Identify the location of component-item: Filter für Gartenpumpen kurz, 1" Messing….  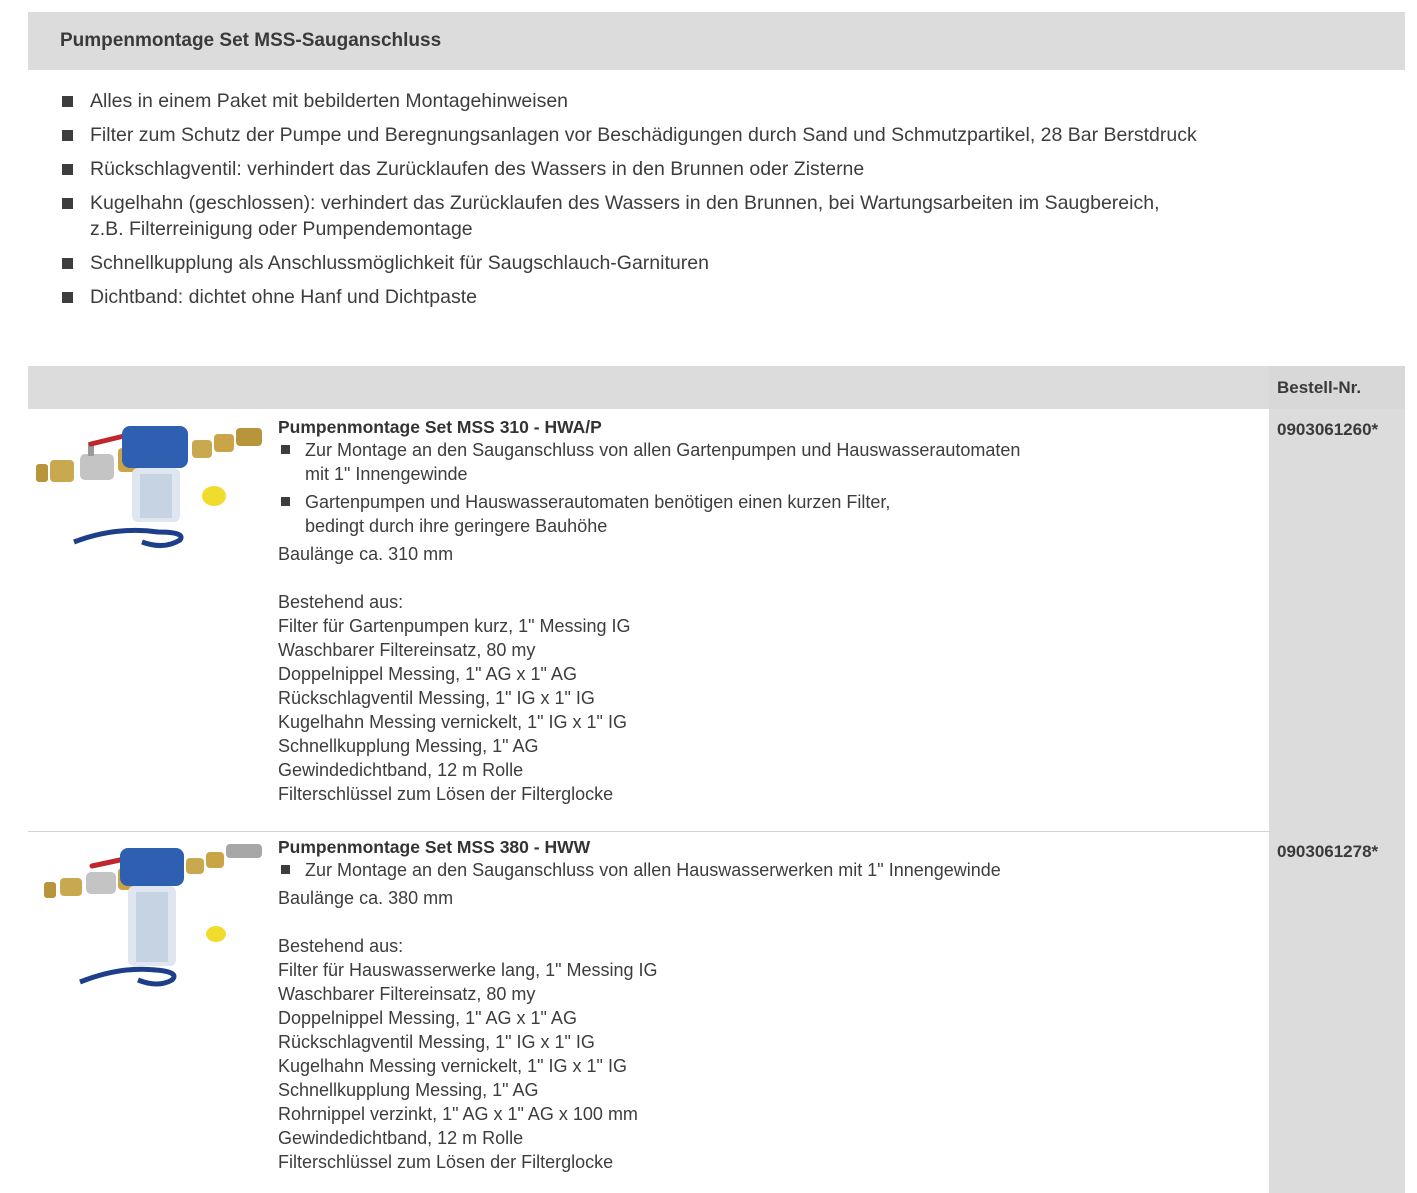
(454, 626).